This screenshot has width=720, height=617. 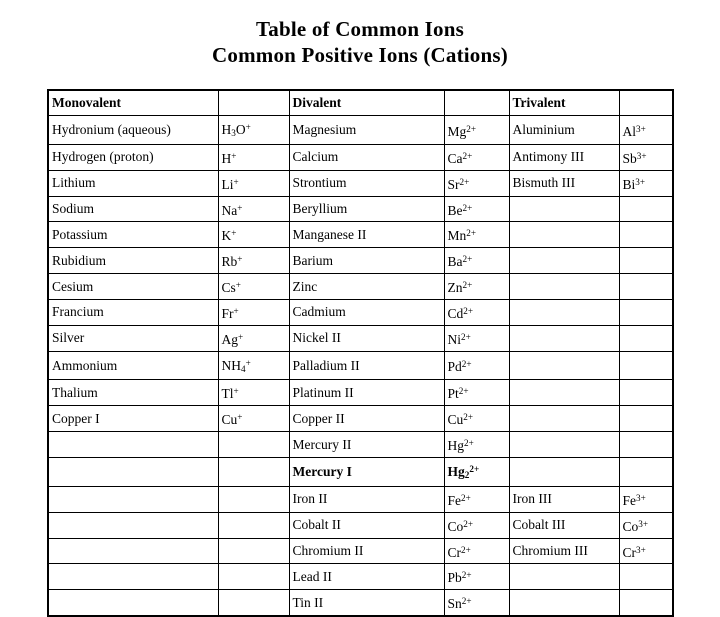 What do you see at coordinates (476, 365) in the screenshot?
I see `cell-divalent-formula: Pd2+` at bounding box center [476, 365].